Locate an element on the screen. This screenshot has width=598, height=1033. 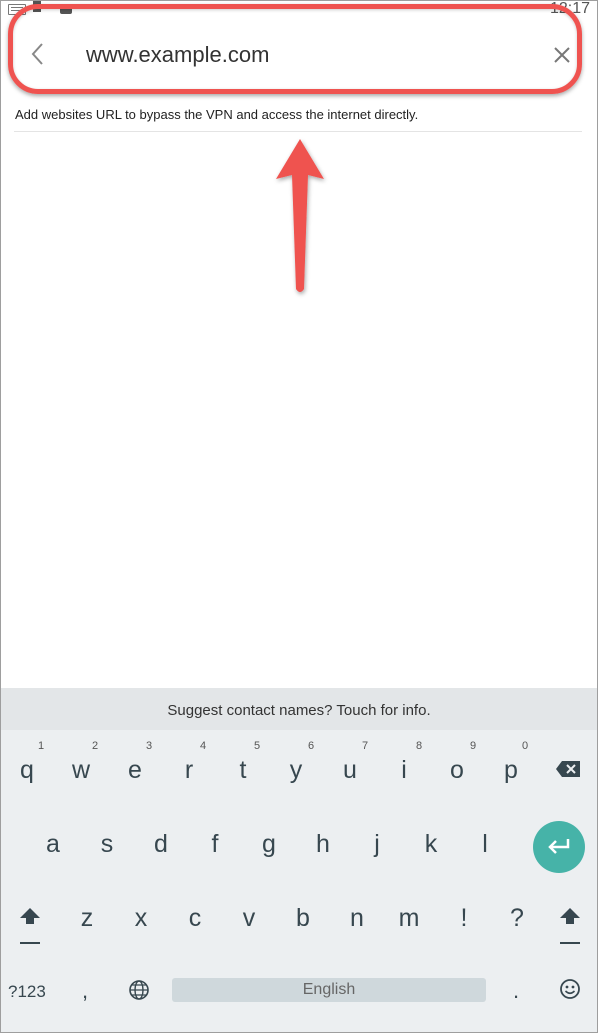
key-m: m is located at coordinates (409, 918).